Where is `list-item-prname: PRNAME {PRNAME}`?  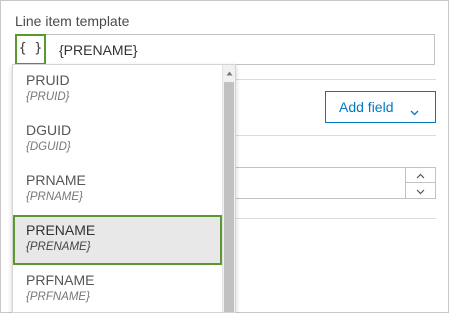 list-item-prname: PRNAME {PRNAME} is located at coordinates (117, 190).